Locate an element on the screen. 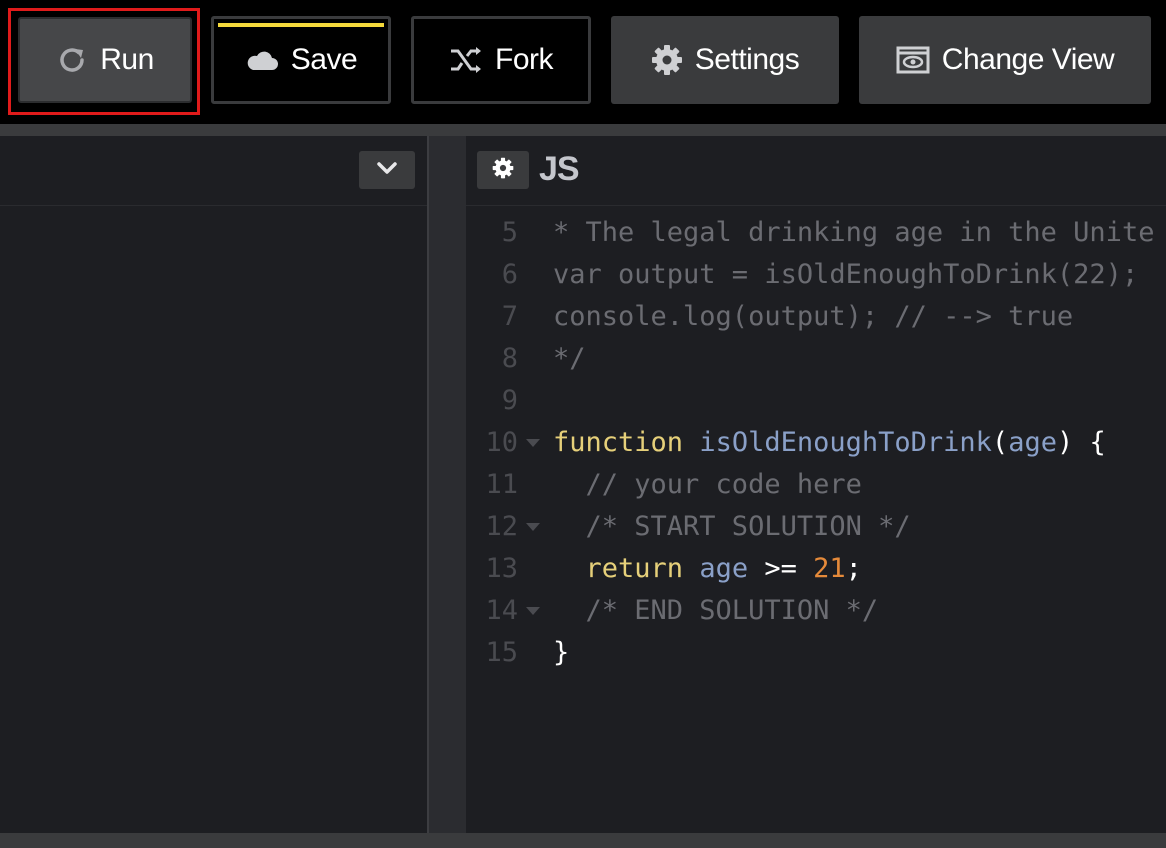 The width and height of the screenshot is (1166, 848). code-text: /* START SOLUTION */ is located at coordinates (732, 527).